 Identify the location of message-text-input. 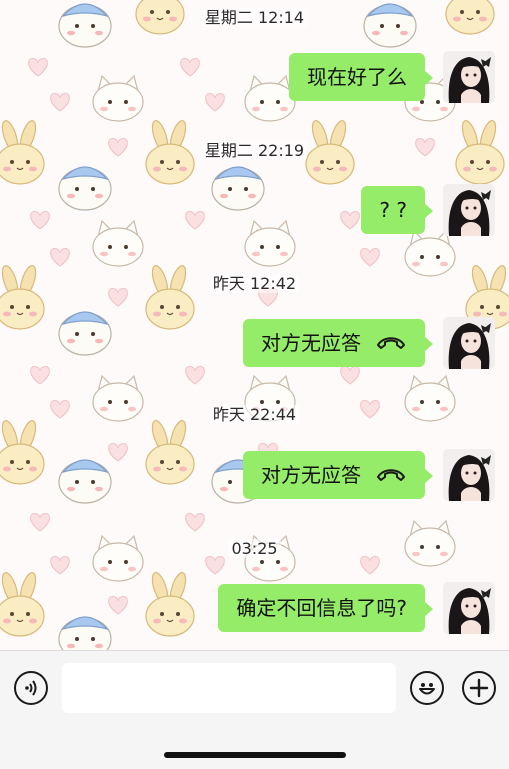
(229, 688).